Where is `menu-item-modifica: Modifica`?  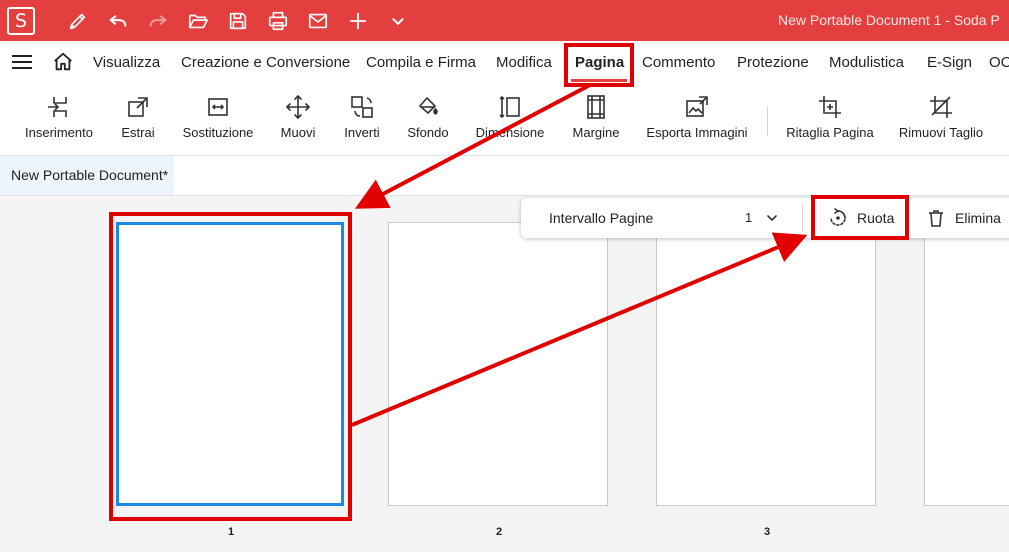
menu-item-modifica: Modifica is located at coordinates (524, 62).